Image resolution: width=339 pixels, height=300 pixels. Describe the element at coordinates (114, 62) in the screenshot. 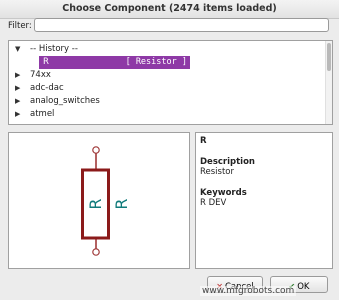

I see `selected-component-row: R [ Resistor ]` at that location.